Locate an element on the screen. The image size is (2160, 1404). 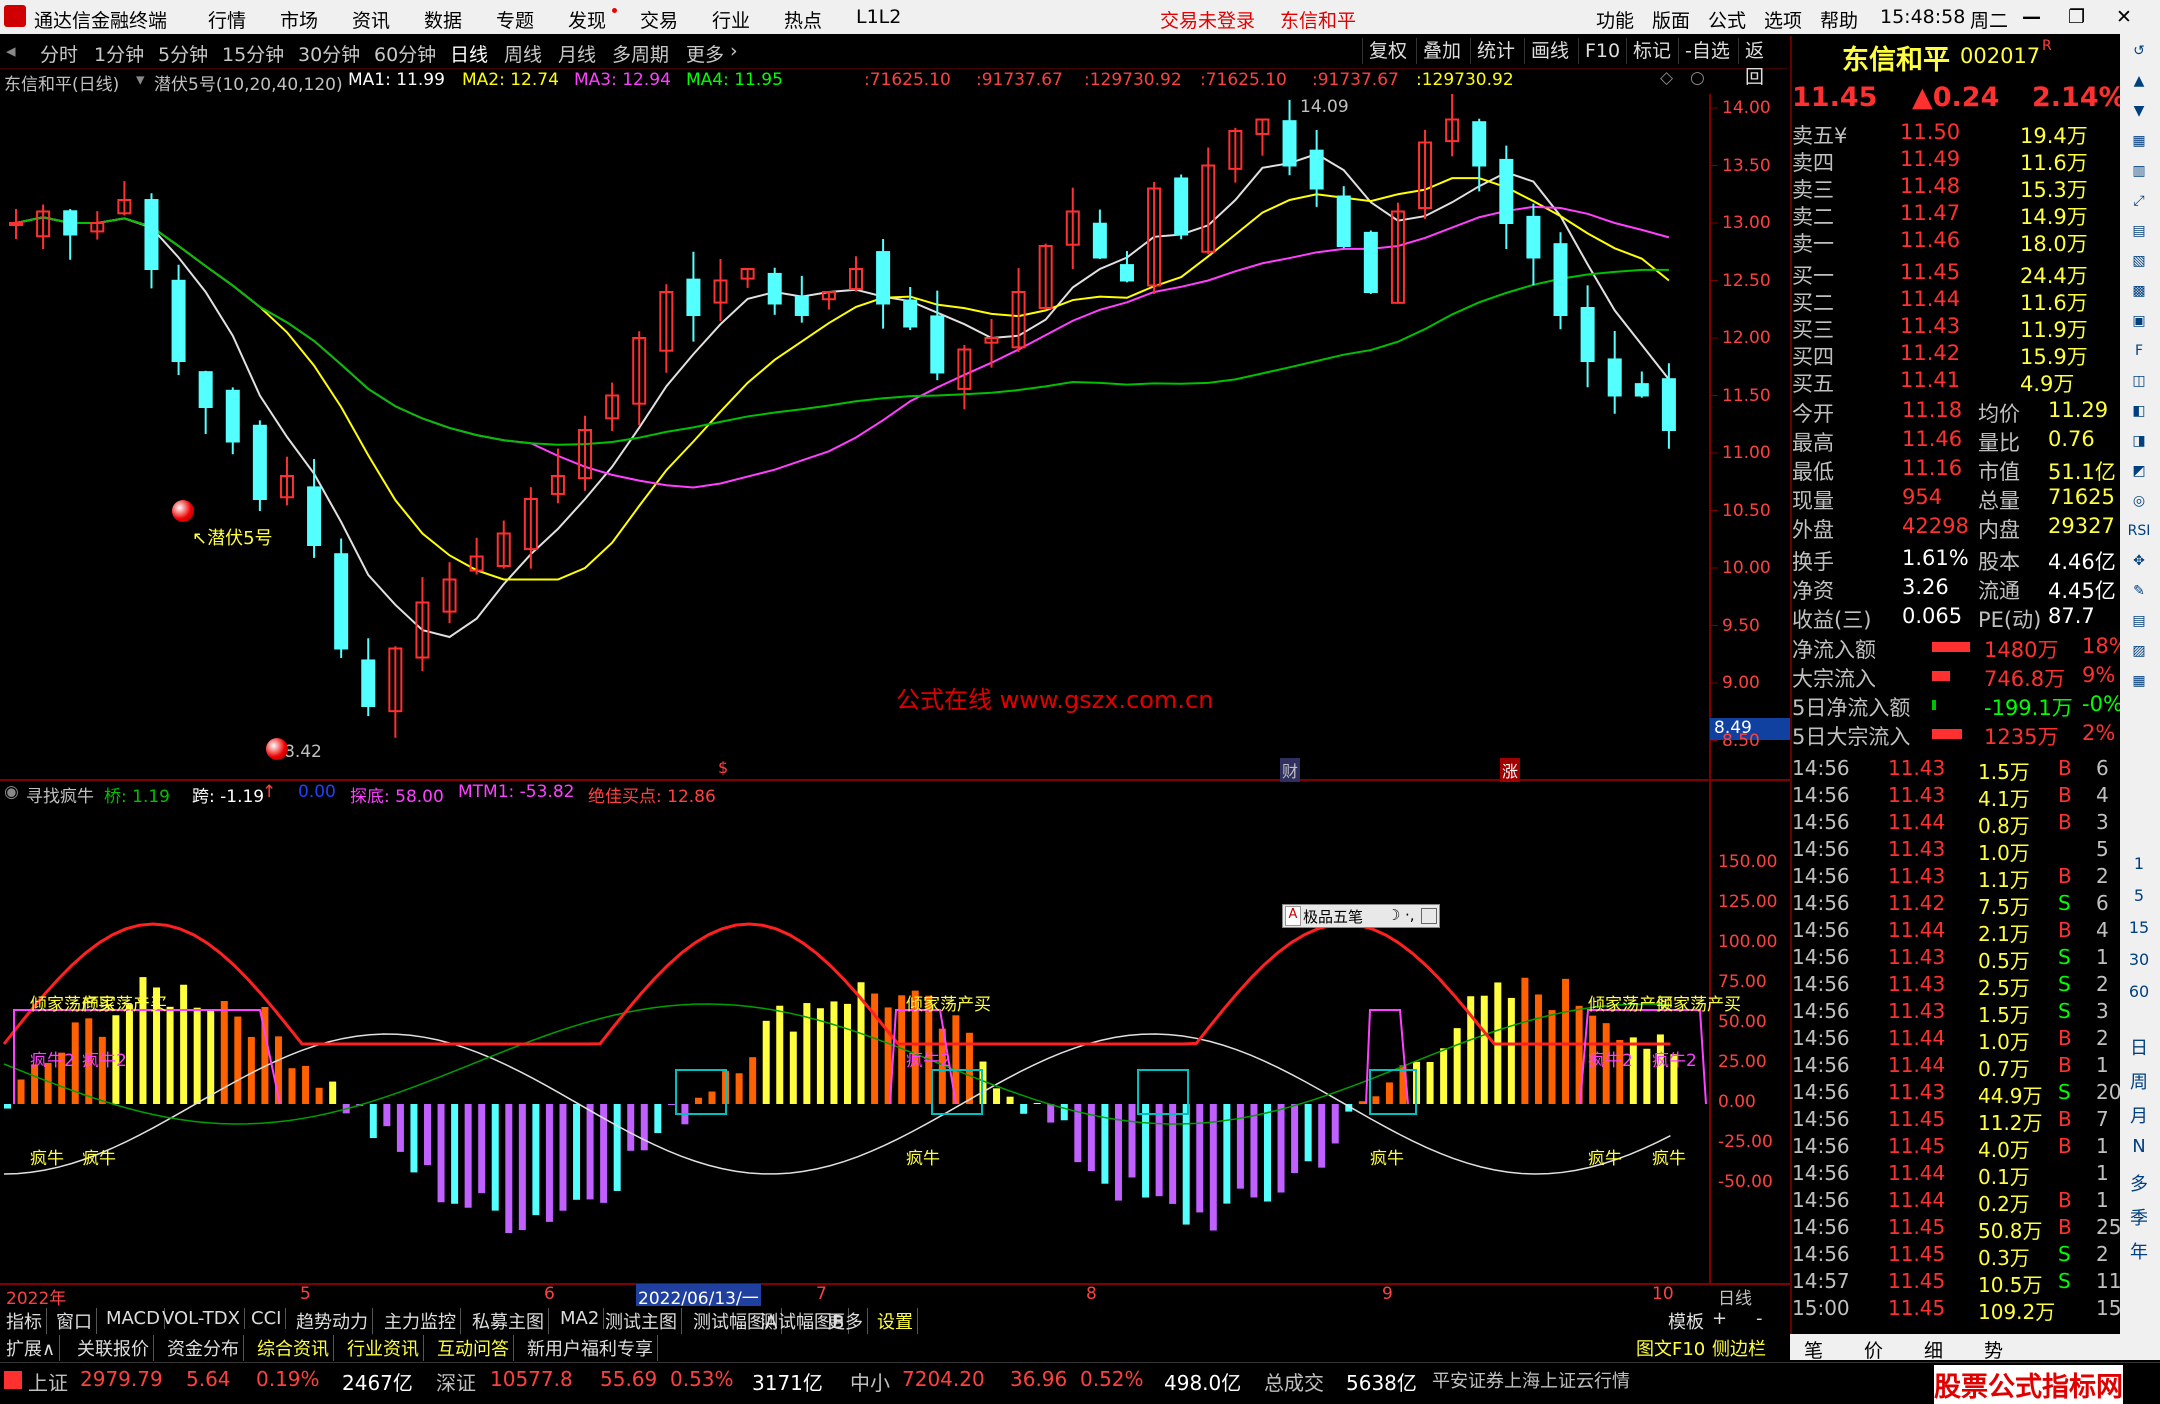
indicator-tab-3: VOL-TDX is located at coordinates (201, 1318).